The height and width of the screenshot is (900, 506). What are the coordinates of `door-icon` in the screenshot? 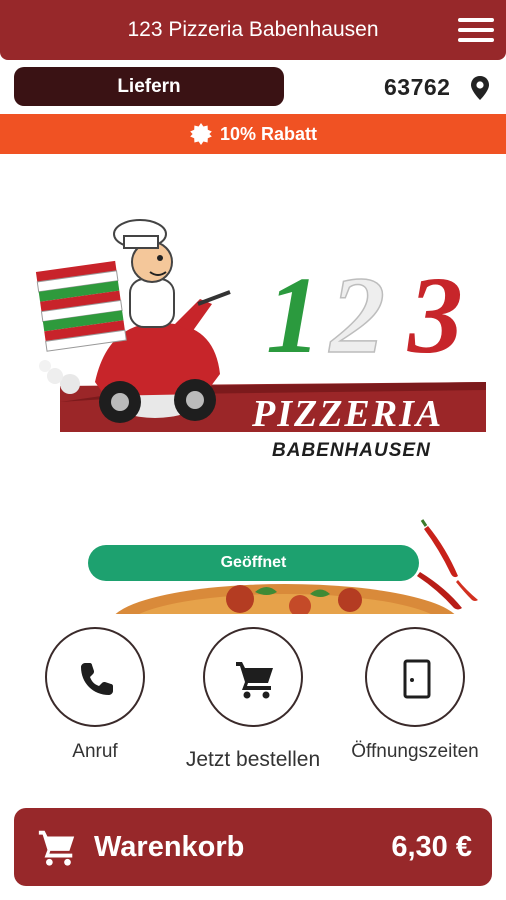 It's located at (417, 679).